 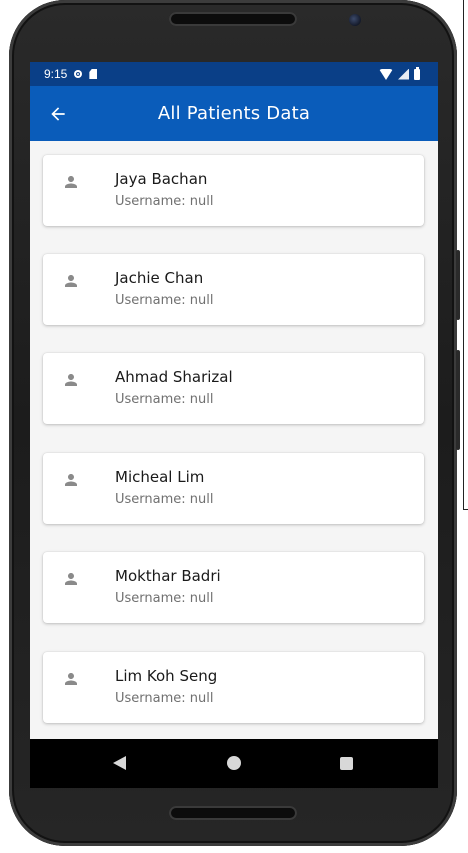 What do you see at coordinates (161, 179) in the screenshot?
I see `patient-name: Jaya Bachan` at bounding box center [161, 179].